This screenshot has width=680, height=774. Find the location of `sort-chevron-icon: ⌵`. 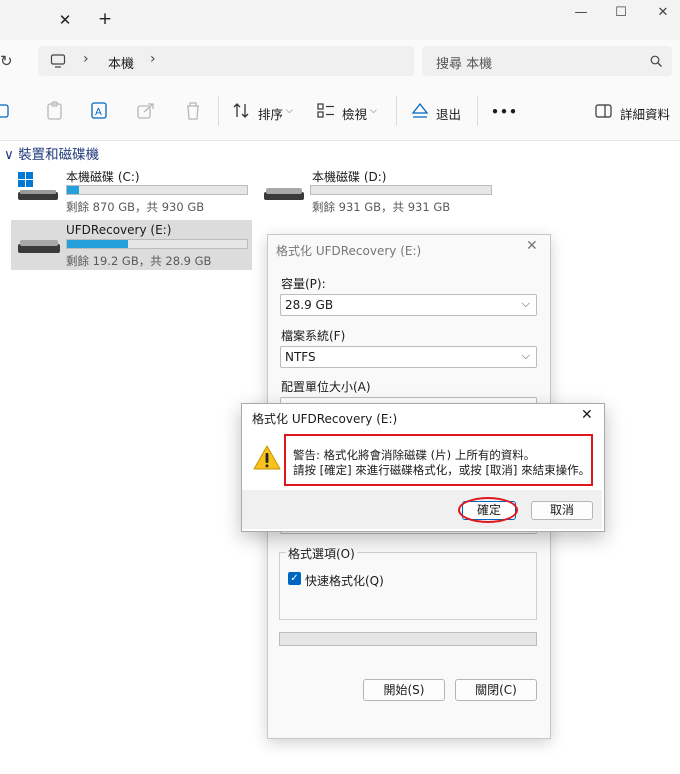

sort-chevron-icon: ⌵ is located at coordinates (289, 111).